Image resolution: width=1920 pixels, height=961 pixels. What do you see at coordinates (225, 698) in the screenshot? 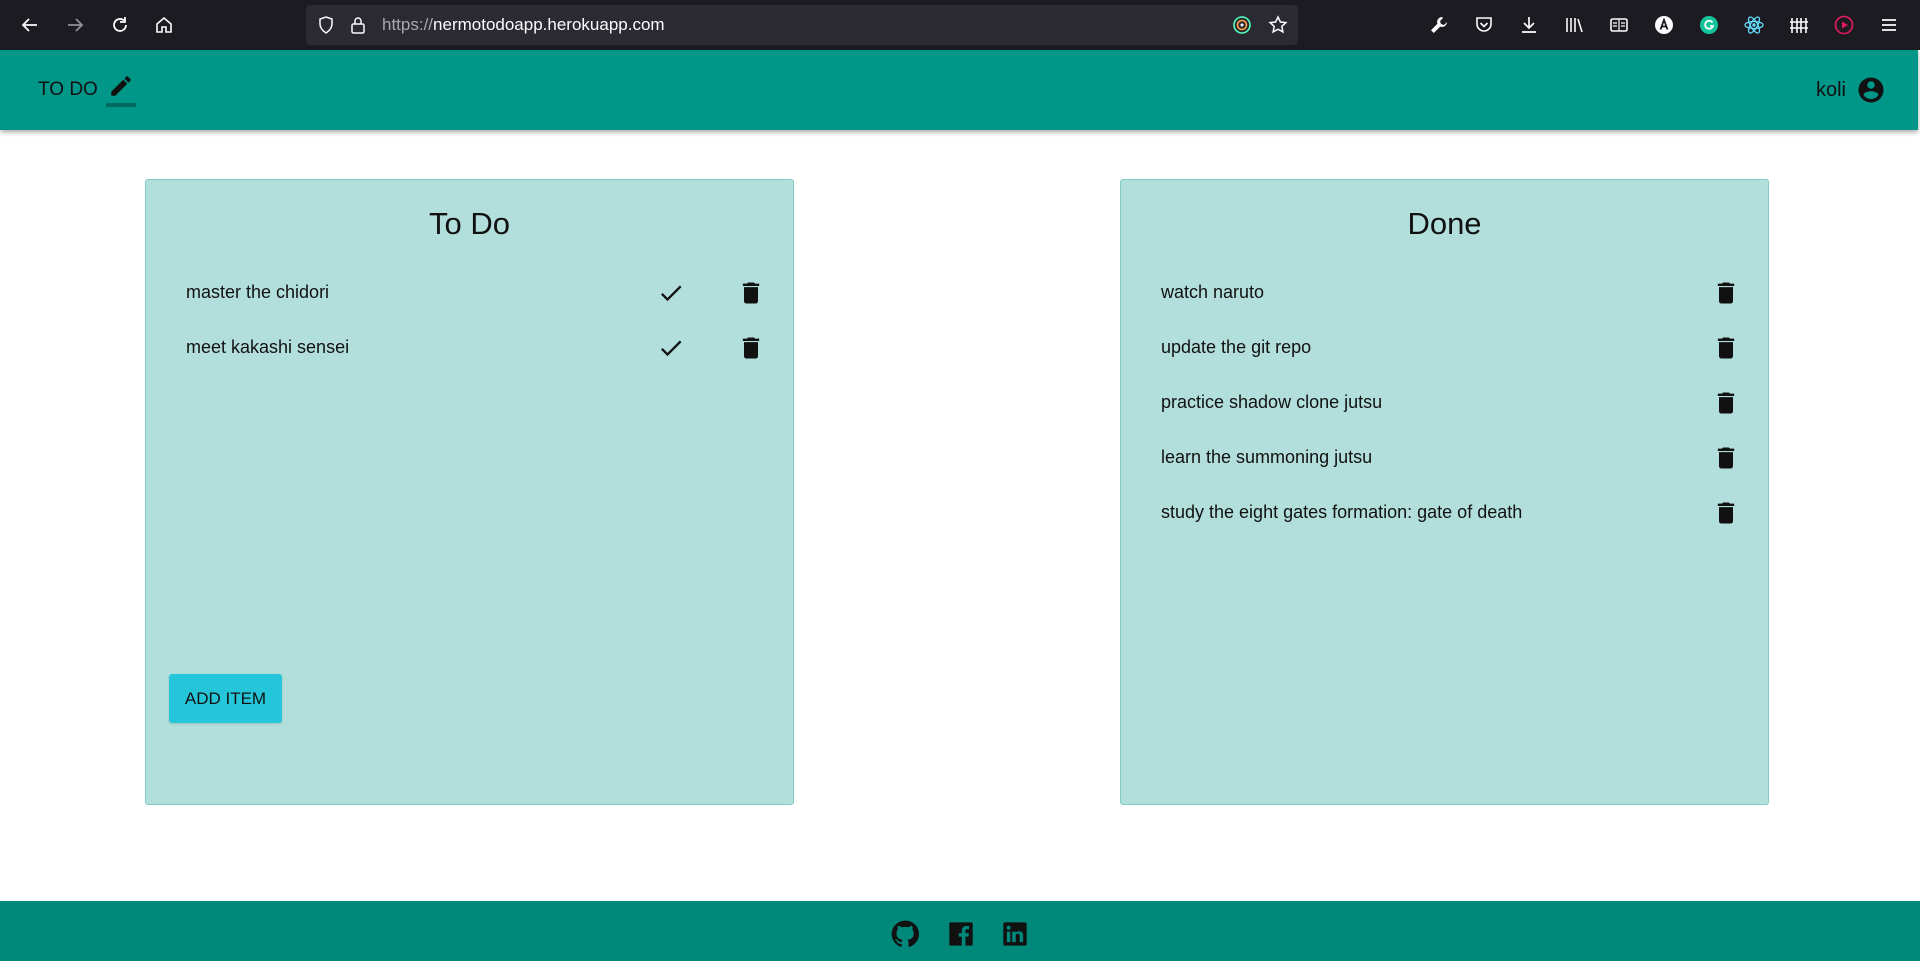
I see `add-item-button: ADD ITEM` at bounding box center [225, 698].